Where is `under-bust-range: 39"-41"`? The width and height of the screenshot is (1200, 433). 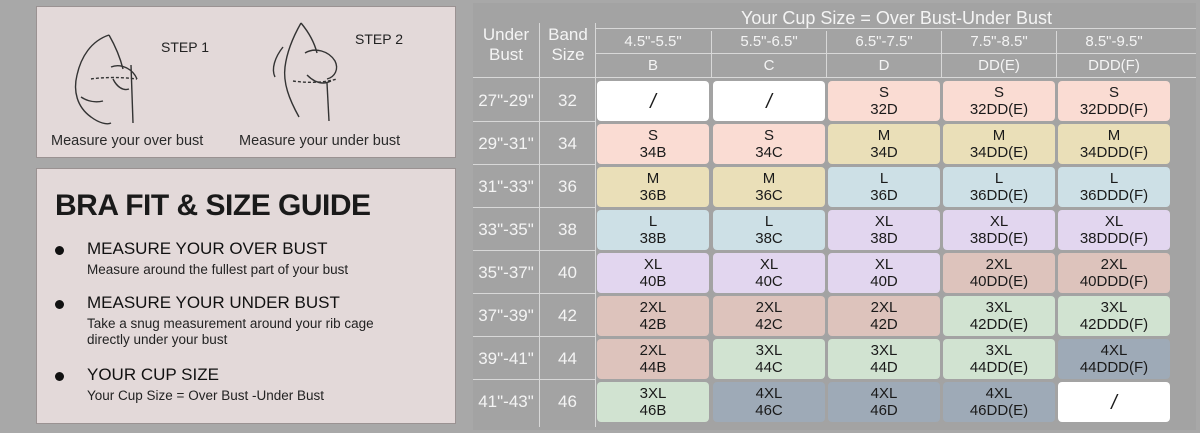 under-bust-range: 39"-41" is located at coordinates (506, 358).